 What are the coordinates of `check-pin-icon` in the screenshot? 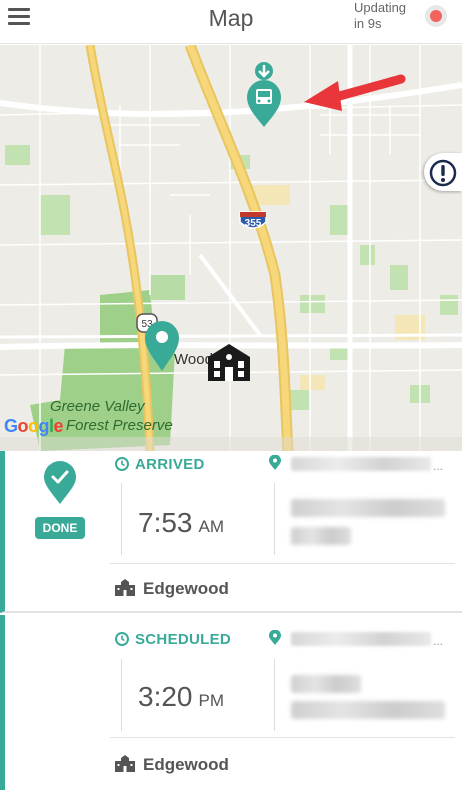 It's located at (60, 482).